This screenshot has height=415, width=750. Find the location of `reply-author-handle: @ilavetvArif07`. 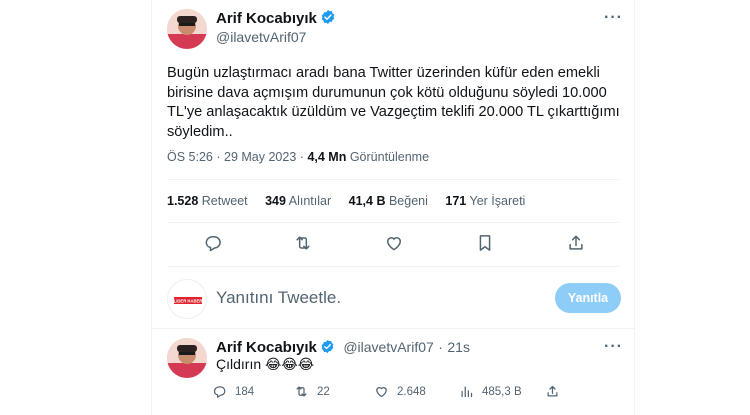

reply-author-handle: @ilavetvArif07 is located at coordinates (388, 347).